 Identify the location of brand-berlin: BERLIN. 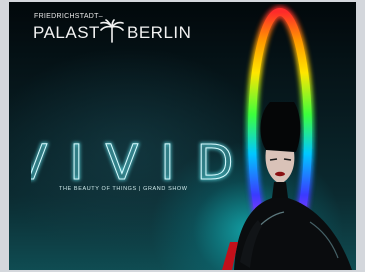
(159, 32).